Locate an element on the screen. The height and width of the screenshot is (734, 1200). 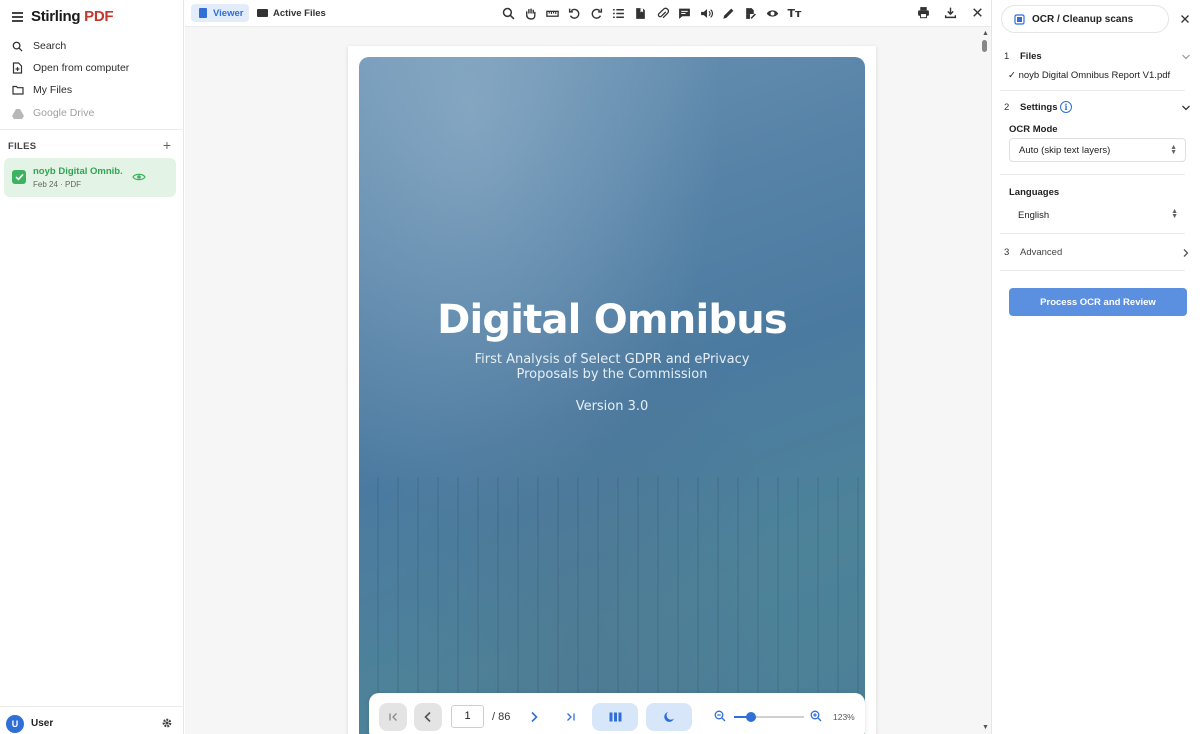
tab-viewer: Viewer is located at coordinates (220, 13).